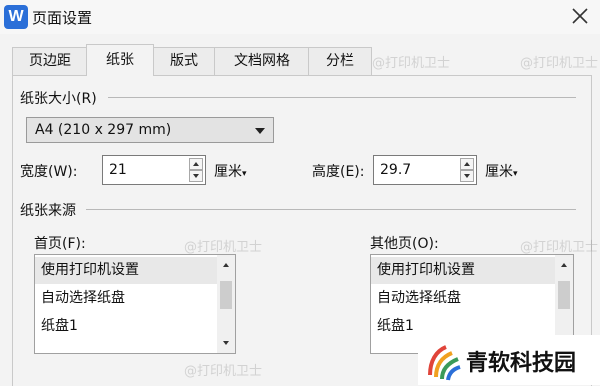 This screenshot has width=600, height=386. I want to click on tab-paper: 纸张, so click(120, 60).